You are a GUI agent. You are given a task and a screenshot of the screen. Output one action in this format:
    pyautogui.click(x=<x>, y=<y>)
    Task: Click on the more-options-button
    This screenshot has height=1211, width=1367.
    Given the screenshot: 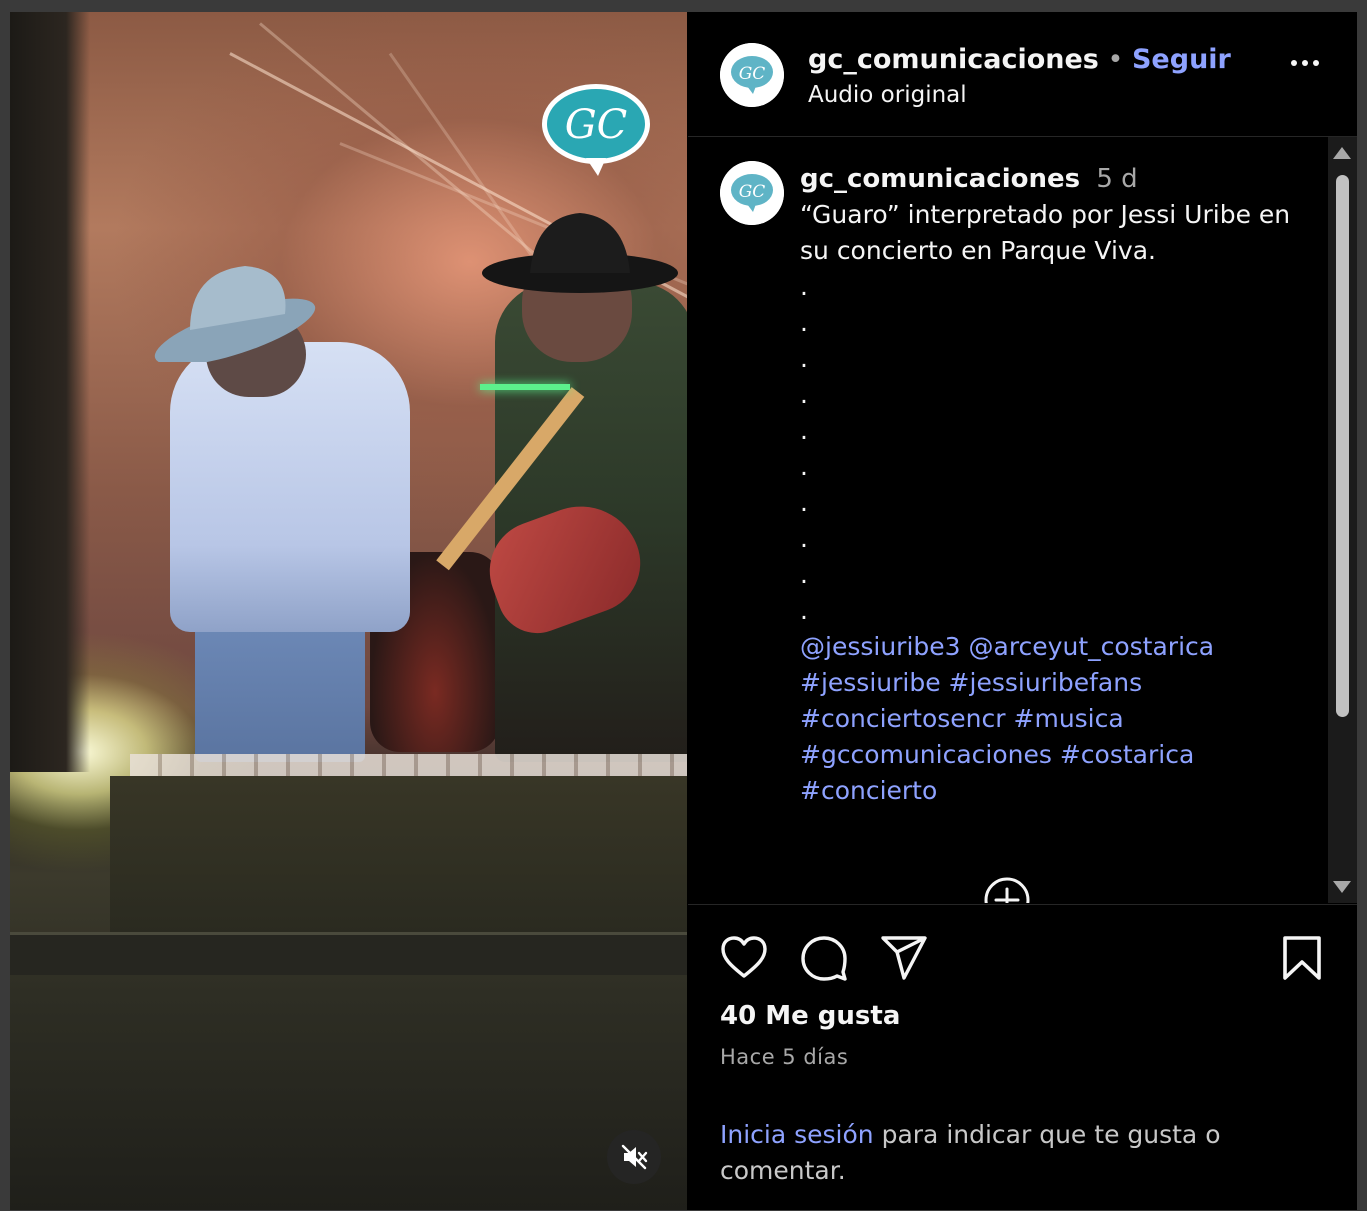 What is the action you would take?
    pyautogui.click(x=1305, y=63)
    